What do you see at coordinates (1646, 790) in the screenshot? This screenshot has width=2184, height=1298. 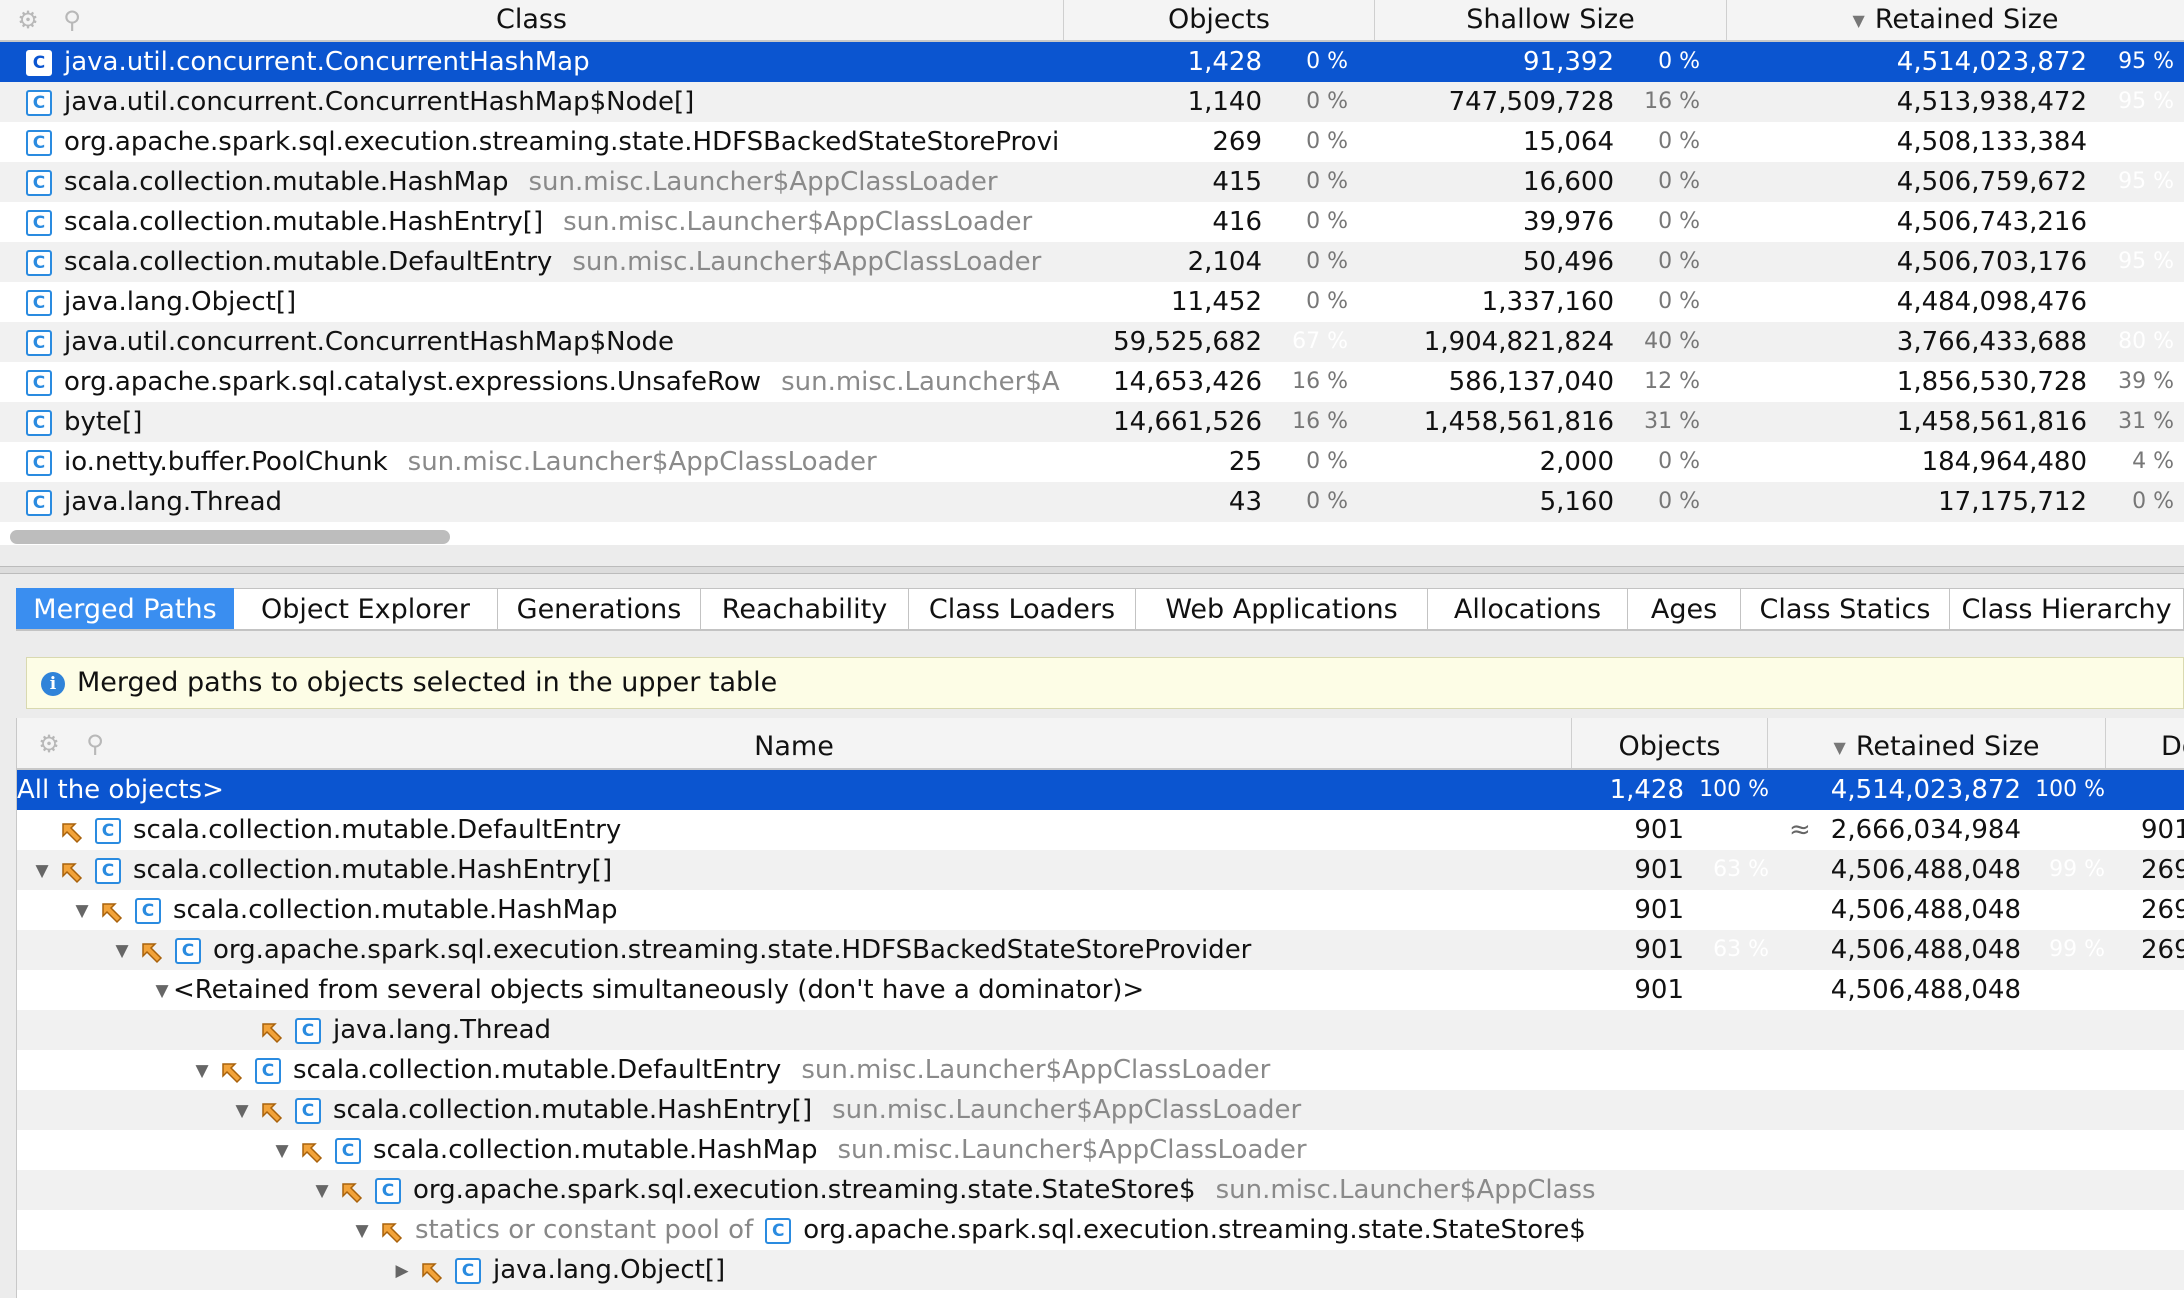 I see `objects-count: 1,428` at bounding box center [1646, 790].